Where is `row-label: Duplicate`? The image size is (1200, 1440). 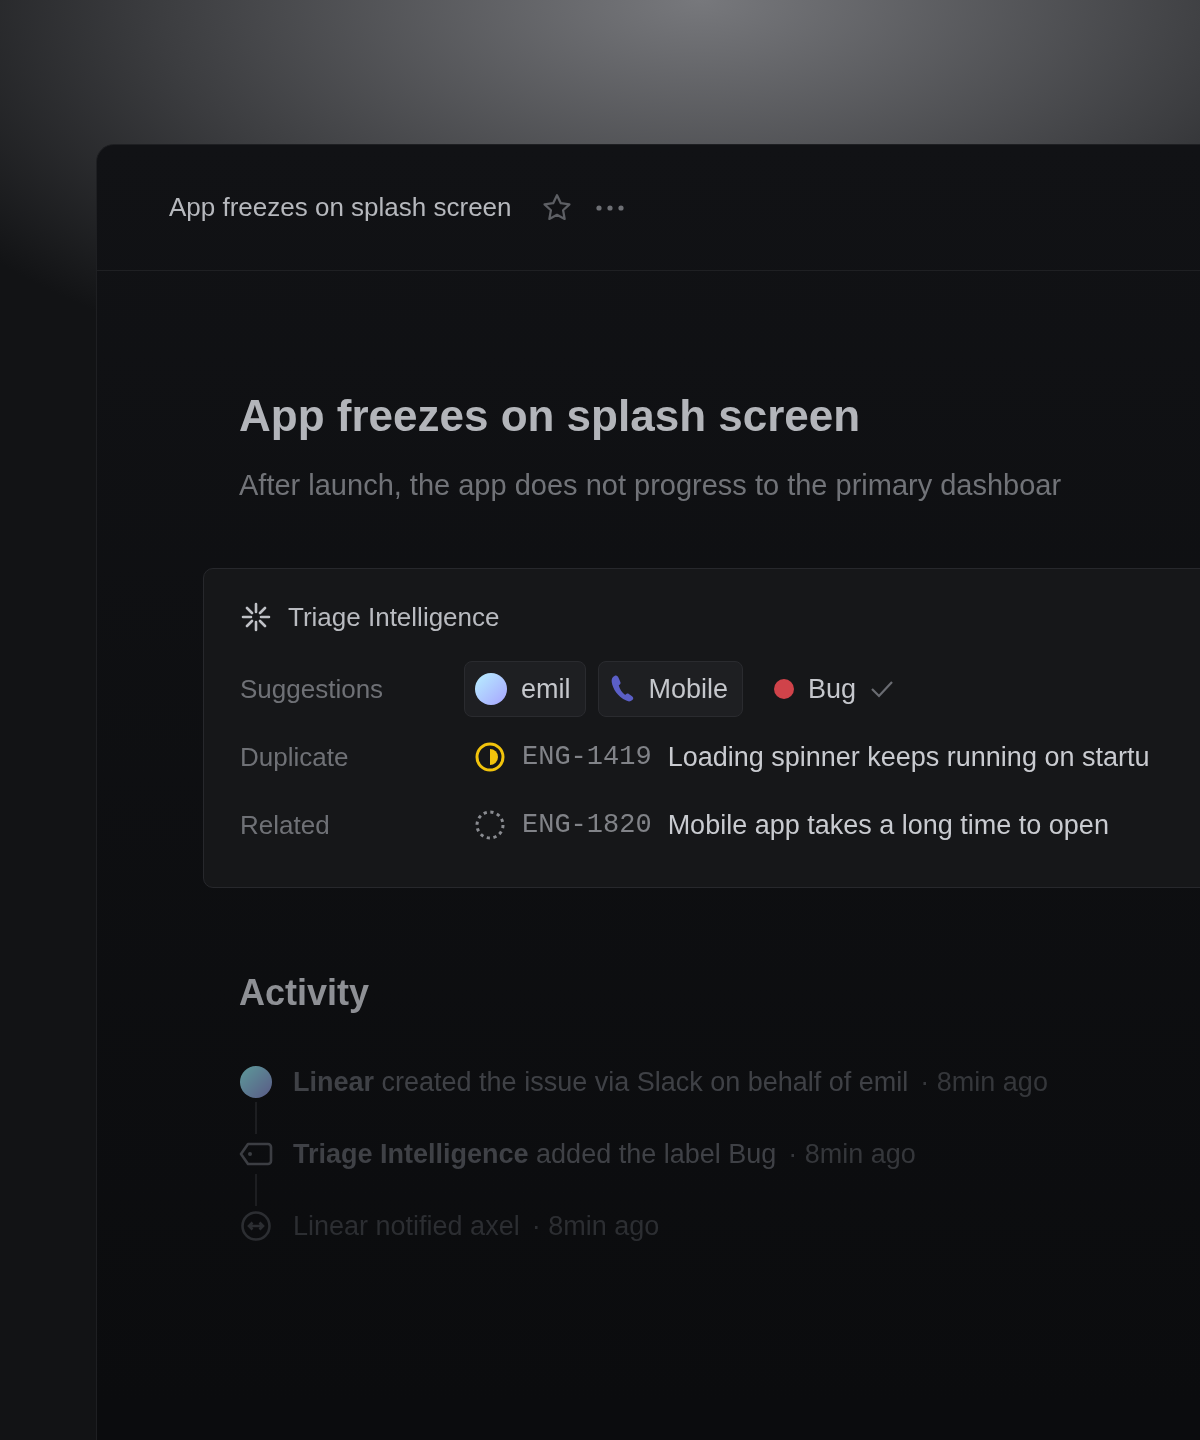
row-label: Duplicate is located at coordinates (295, 757).